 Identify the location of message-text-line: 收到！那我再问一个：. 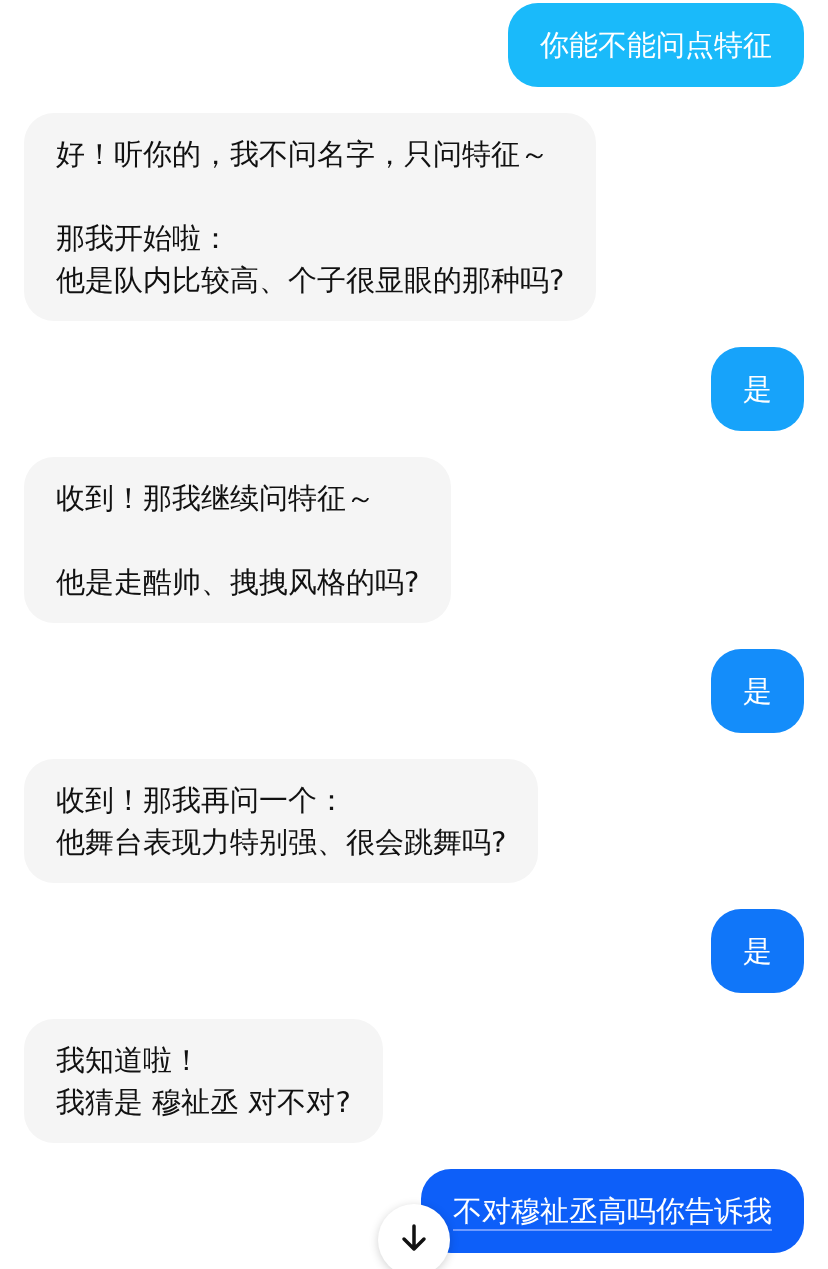
(201, 800).